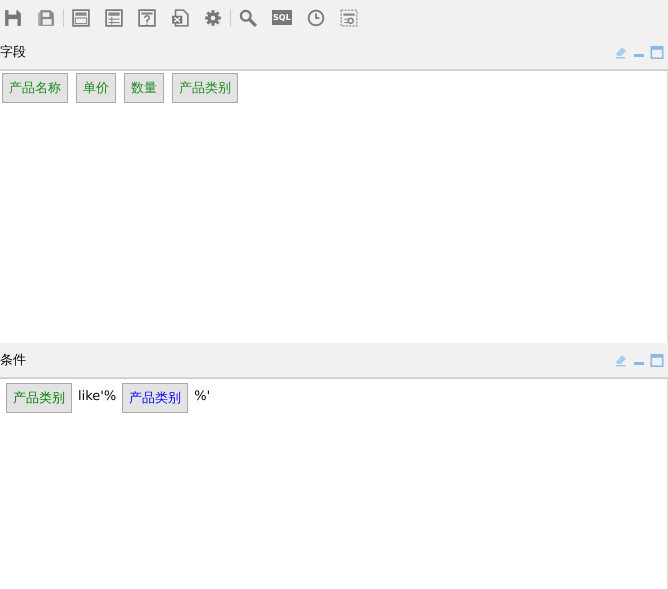 The width and height of the screenshot is (668, 589). I want to click on sql-button: SQL, so click(282, 17).